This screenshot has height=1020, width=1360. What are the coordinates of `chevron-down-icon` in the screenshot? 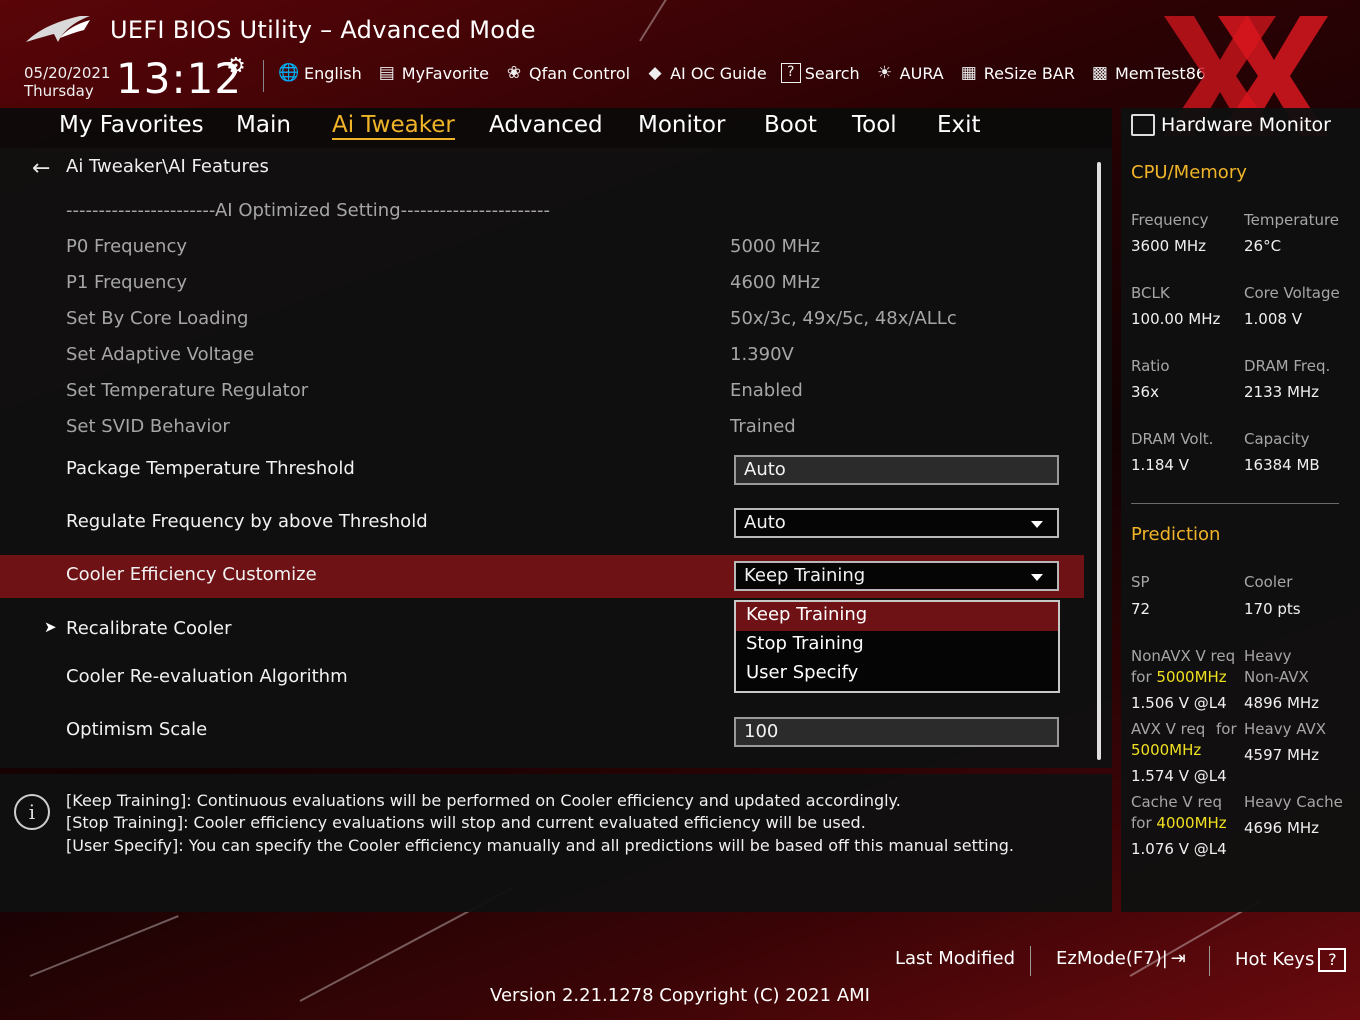 It's located at (1037, 577).